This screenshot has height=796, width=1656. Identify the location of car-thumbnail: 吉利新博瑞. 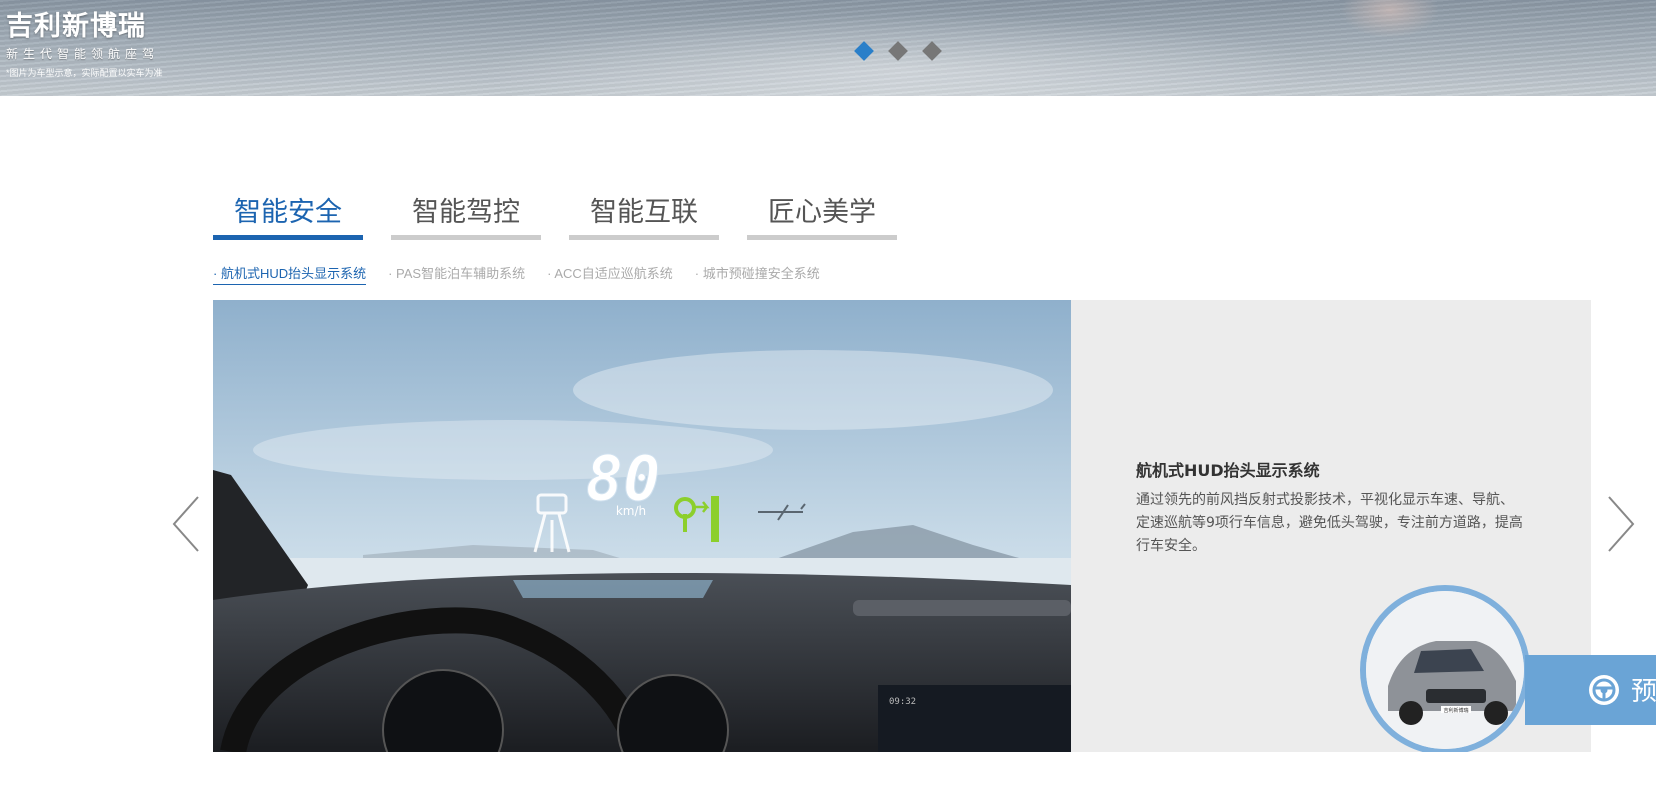
(1445, 668).